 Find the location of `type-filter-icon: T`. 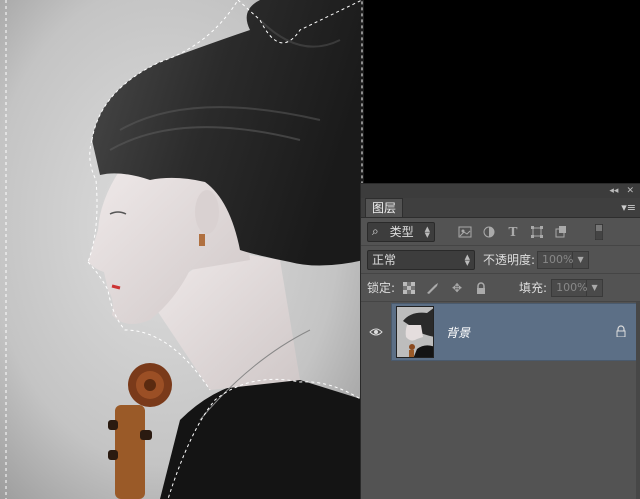

type-filter-icon: T is located at coordinates (513, 232).